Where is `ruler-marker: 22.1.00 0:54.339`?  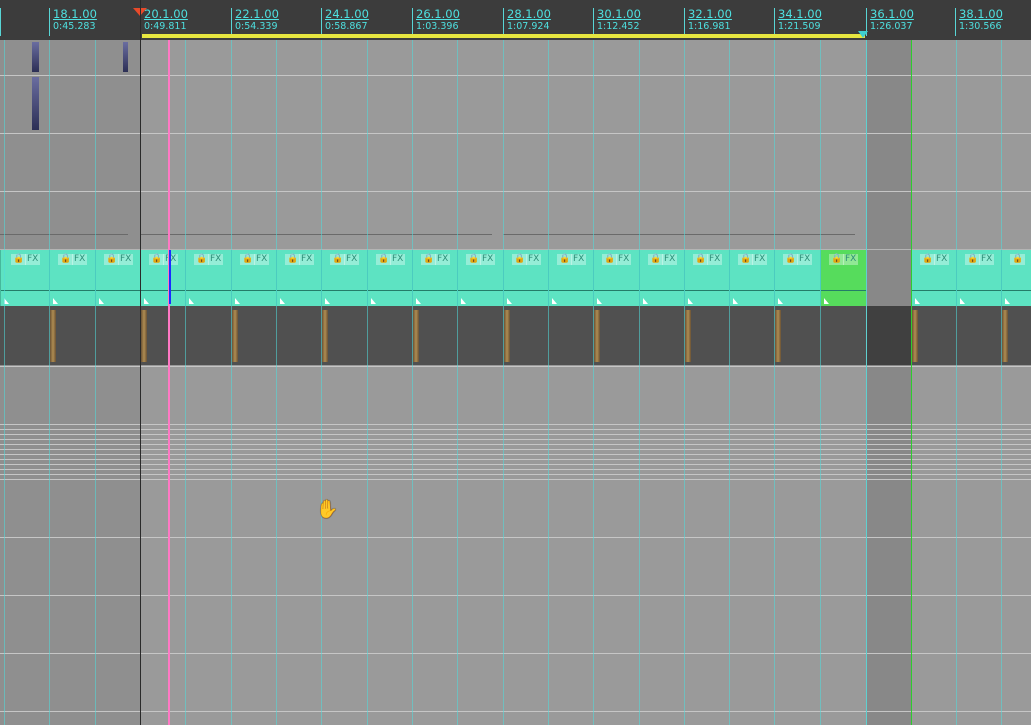 ruler-marker: 22.1.00 0:54.339 is located at coordinates (255, 22).